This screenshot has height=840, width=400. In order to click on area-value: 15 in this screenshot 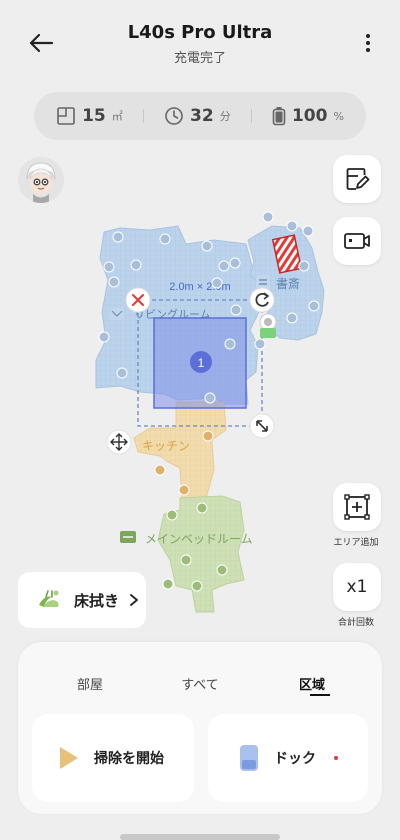, I will do `click(94, 116)`.